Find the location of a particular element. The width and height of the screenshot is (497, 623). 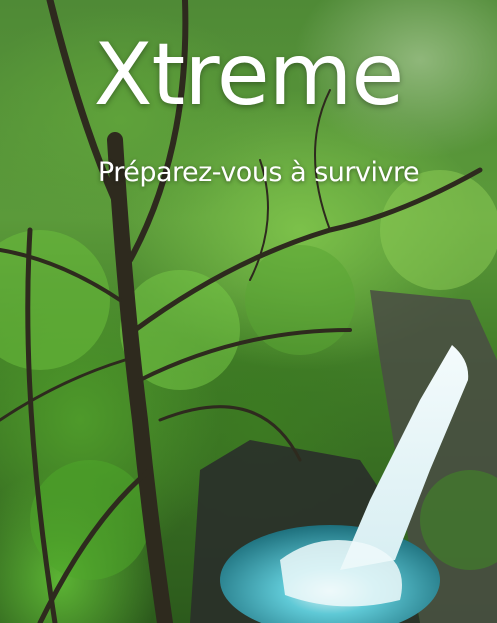

poster-subtitle: Préparez-vous à survivre is located at coordinates (258, 172).